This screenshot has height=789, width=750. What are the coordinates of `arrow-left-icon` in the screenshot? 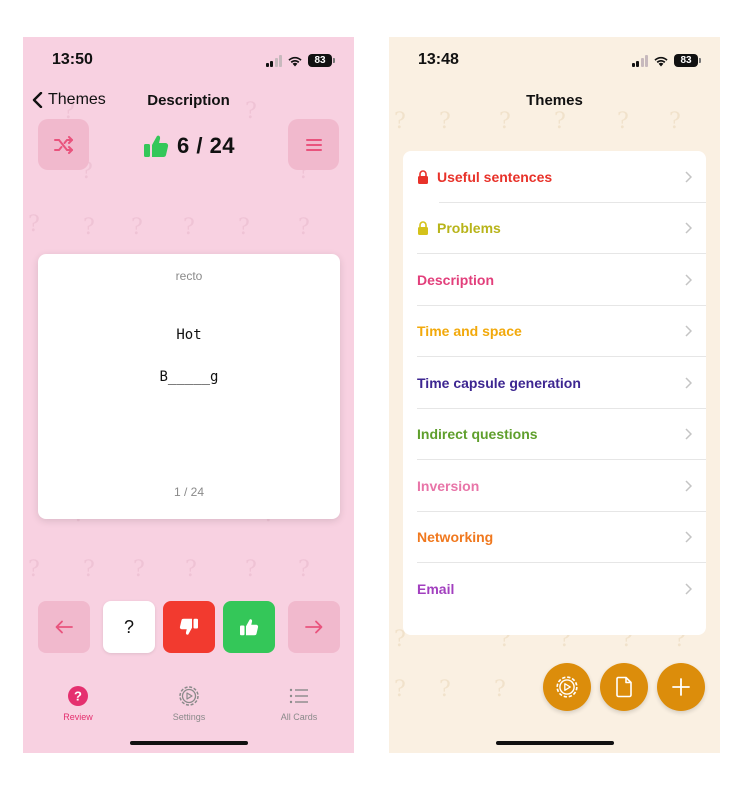 It's located at (64, 627).